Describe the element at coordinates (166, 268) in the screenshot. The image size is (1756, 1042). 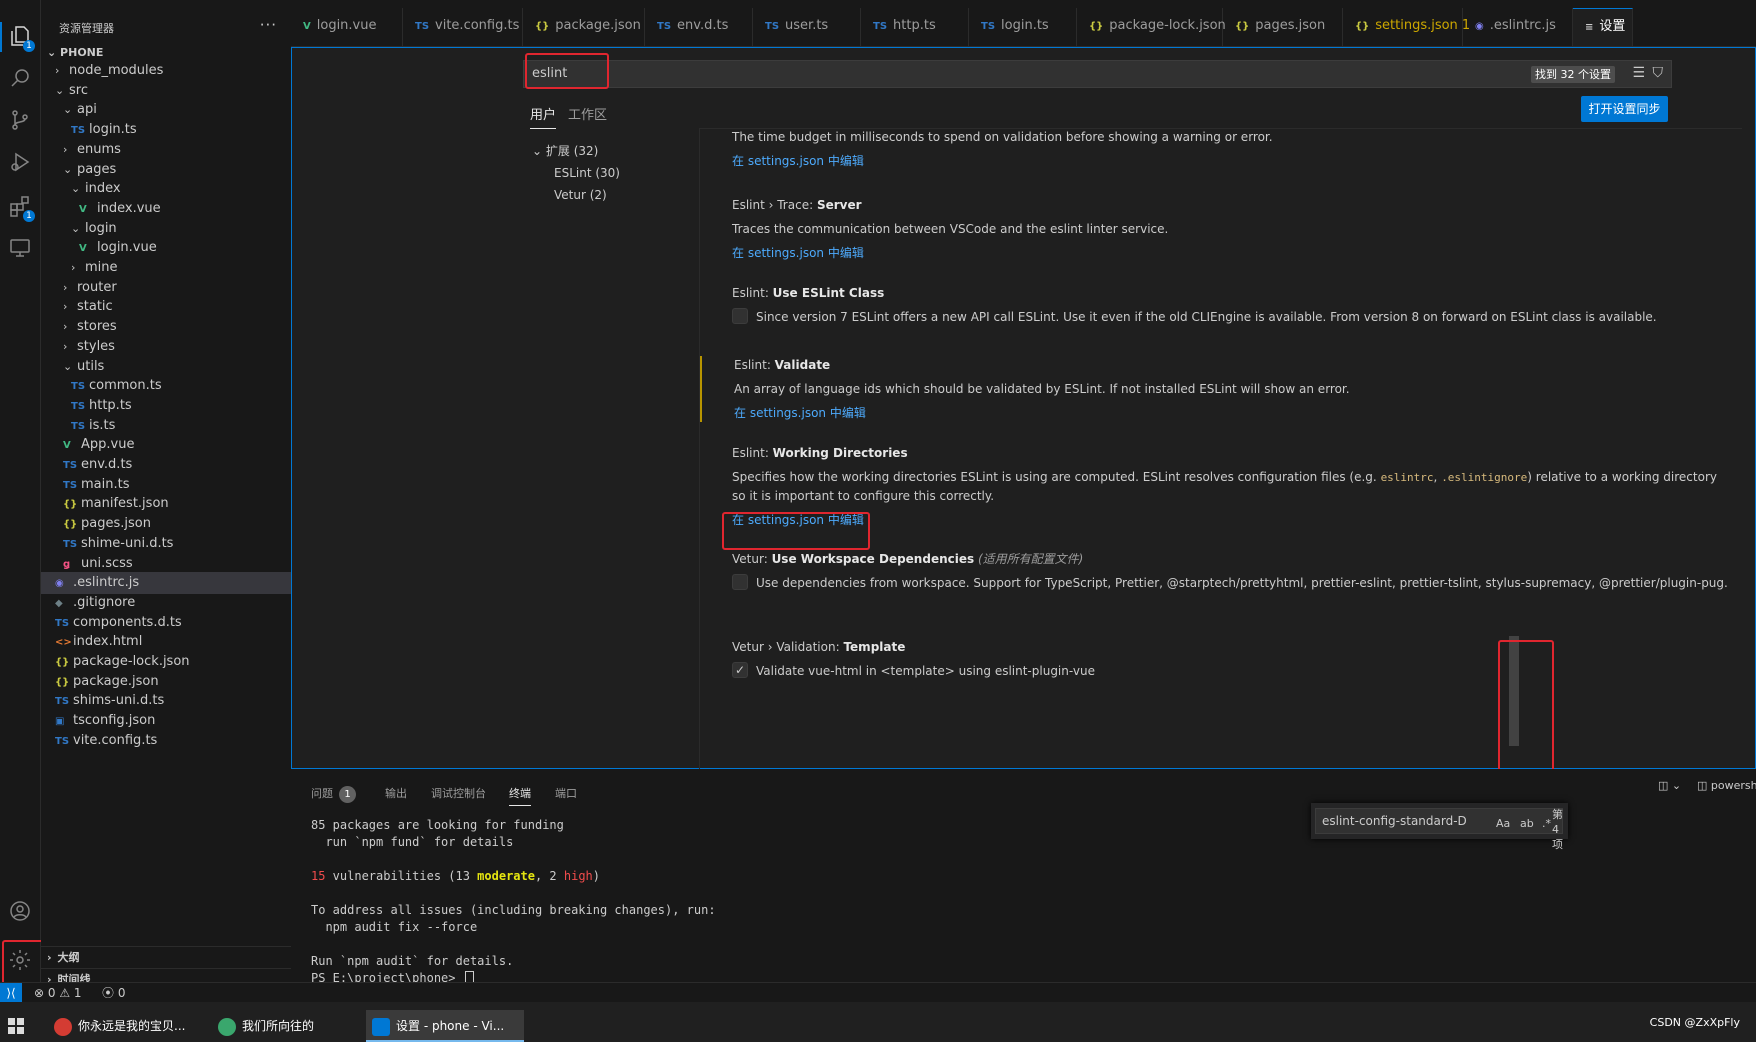
I see `tree-item: › mine` at that location.